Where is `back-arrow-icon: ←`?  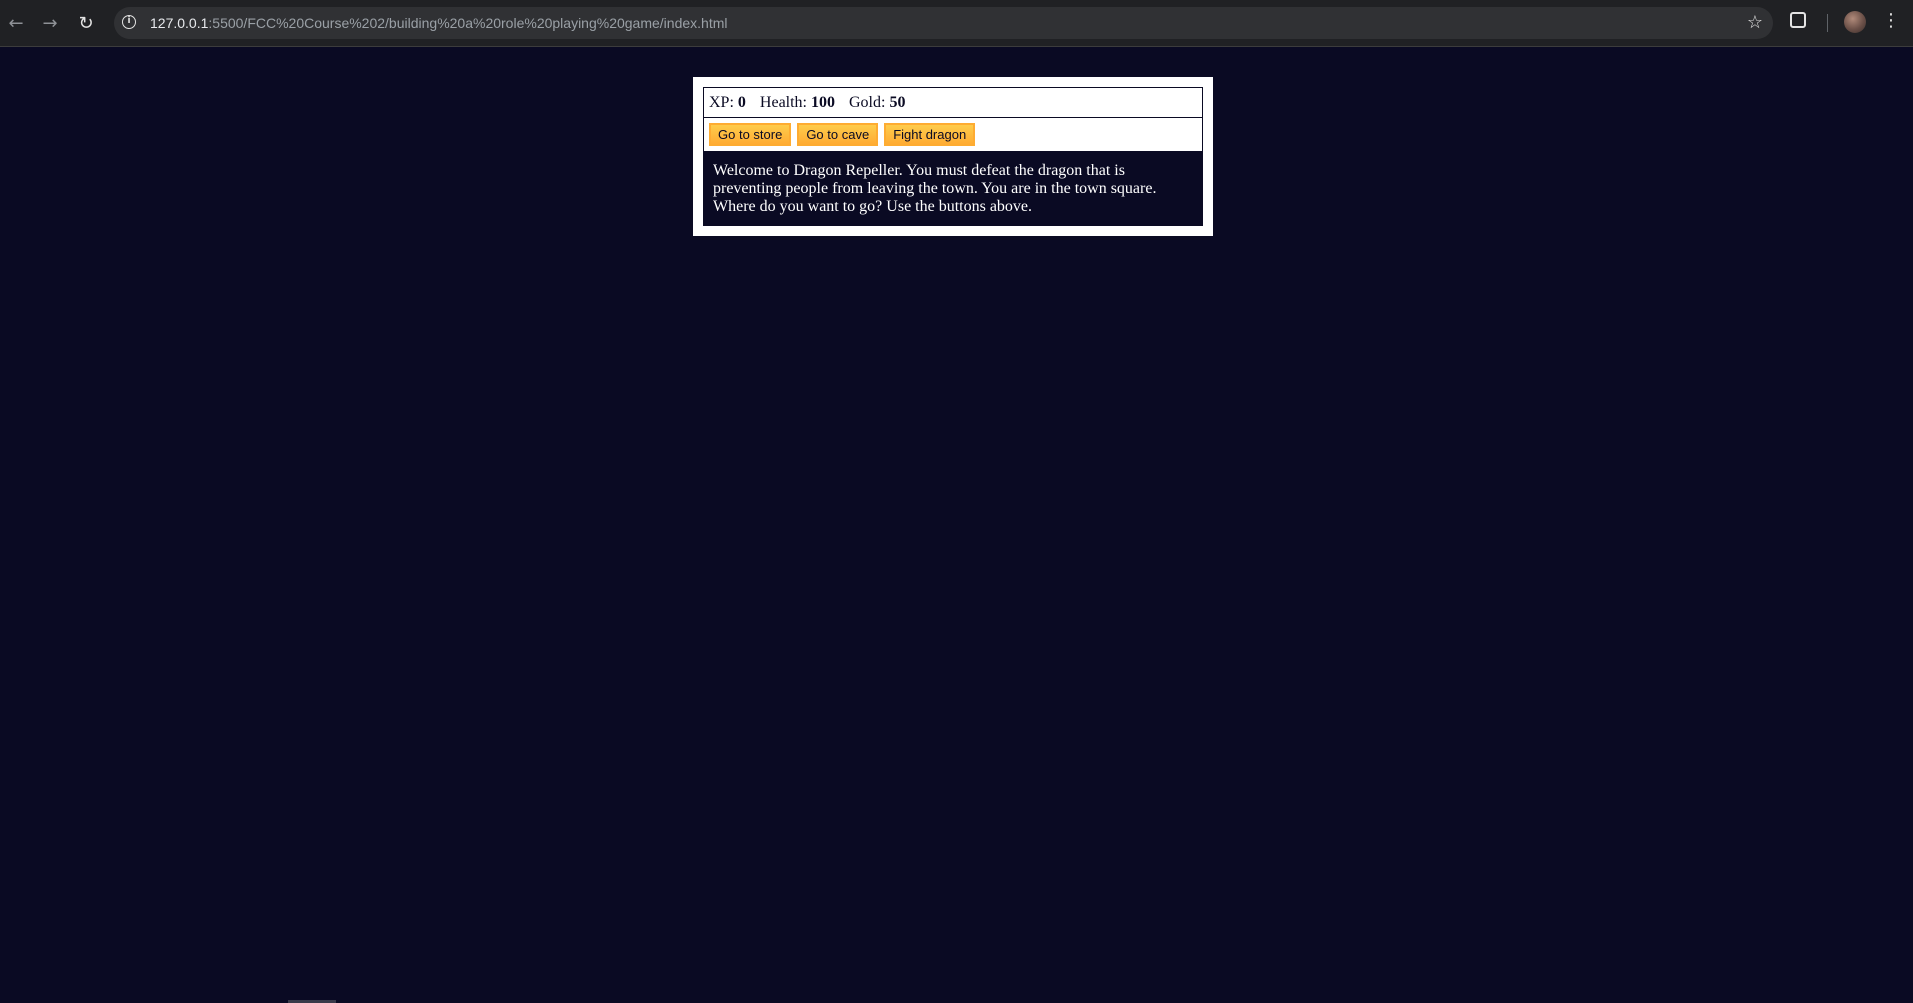 back-arrow-icon: ← is located at coordinates (16, 23).